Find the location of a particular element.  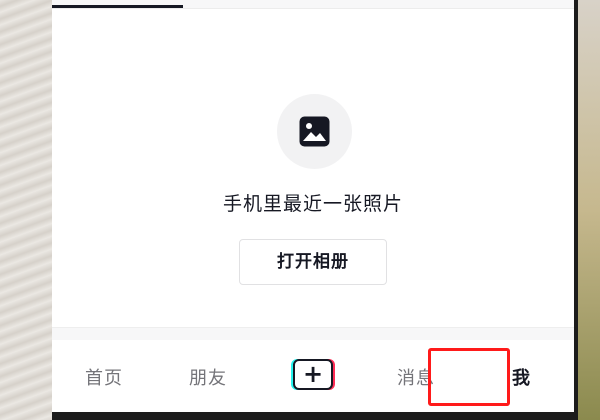

highlight-annotation is located at coordinates (469, 377).